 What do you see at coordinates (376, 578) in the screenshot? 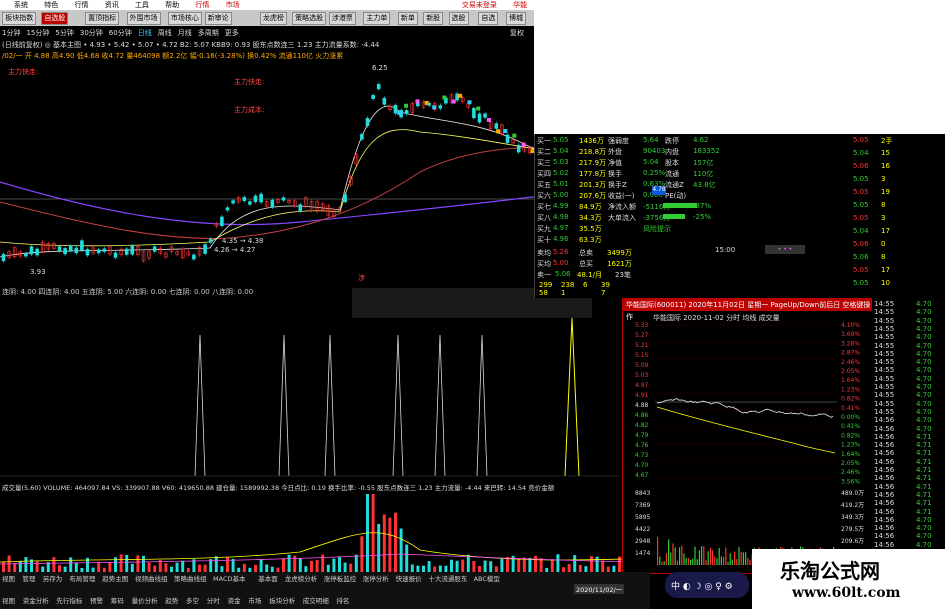
I see `bottom-tab-11: 涨停分析` at bounding box center [376, 578].